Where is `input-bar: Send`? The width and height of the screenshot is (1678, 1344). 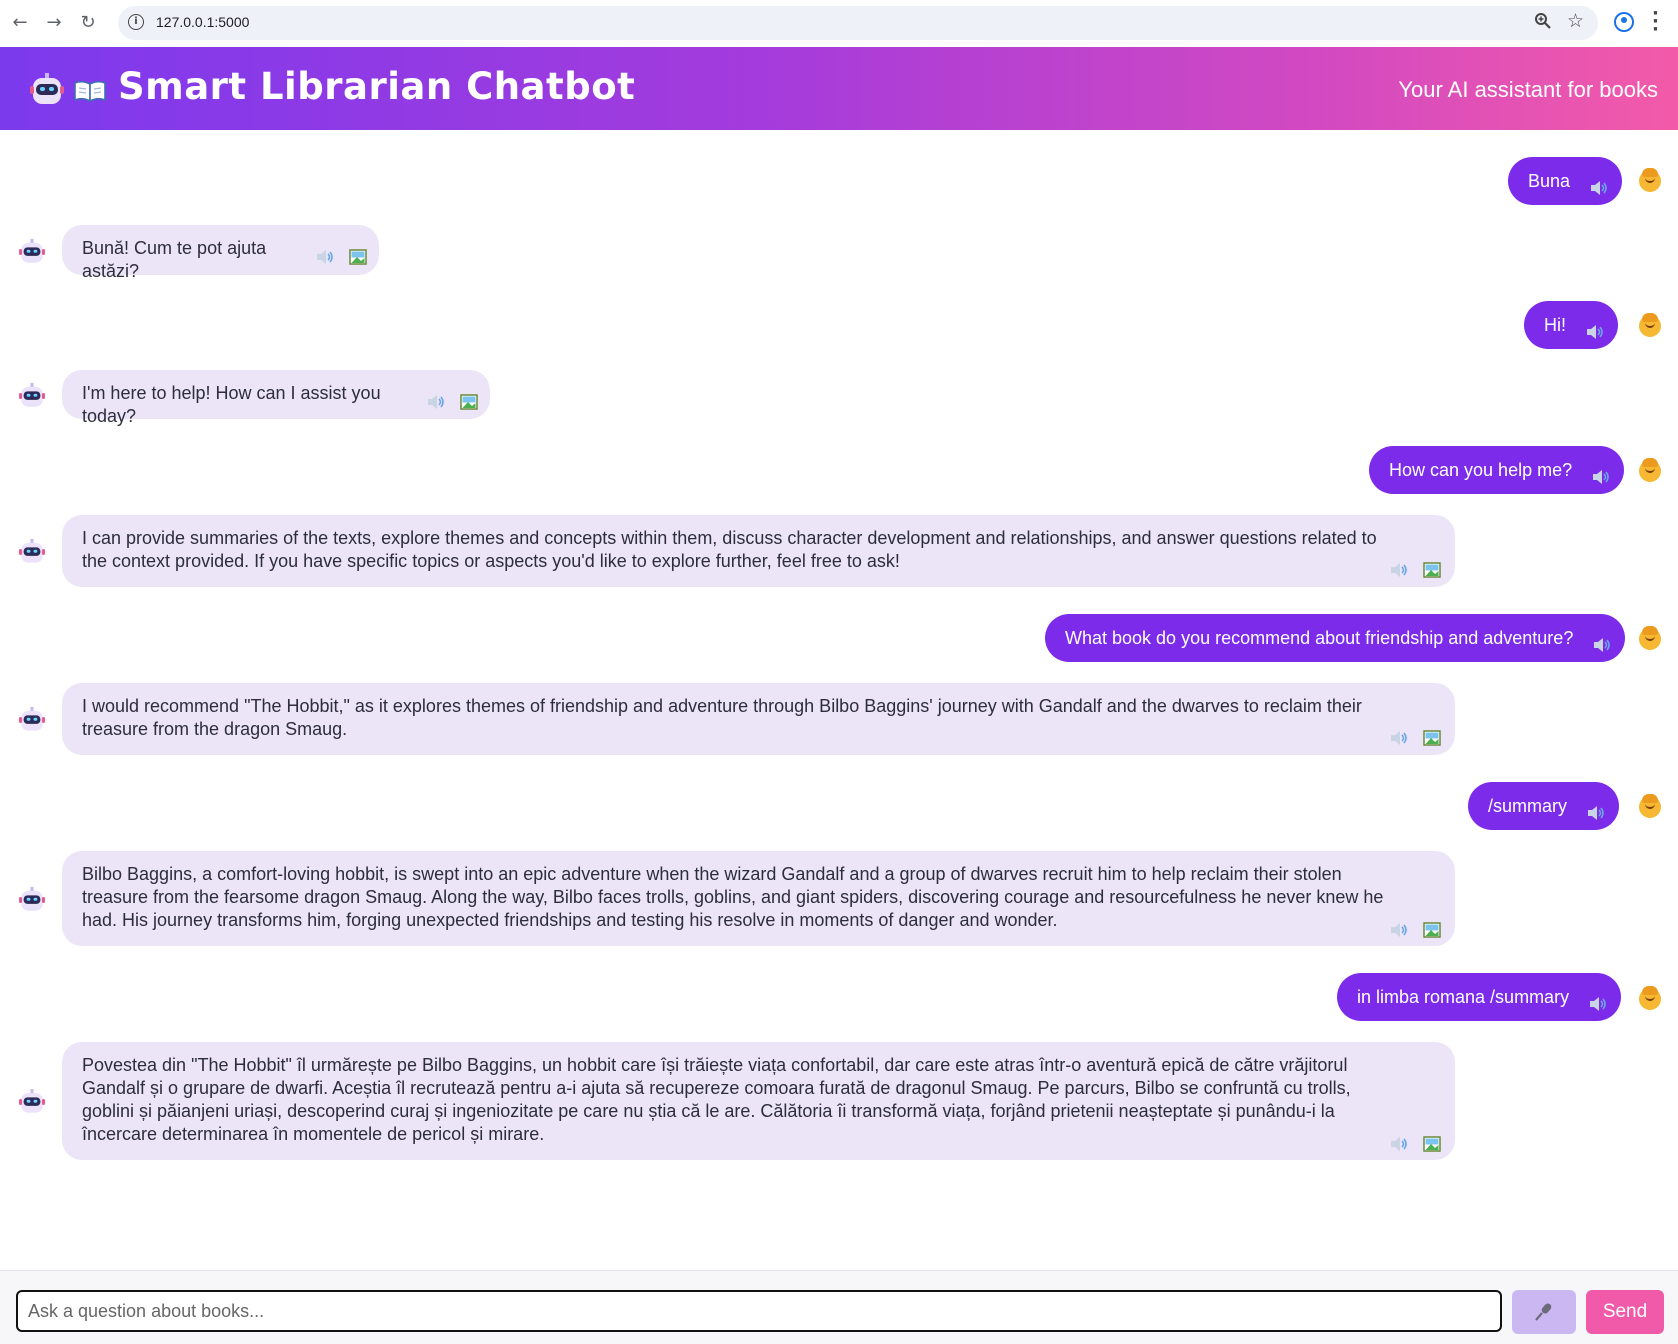 input-bar: Send is located at coordinates (839, 1307).